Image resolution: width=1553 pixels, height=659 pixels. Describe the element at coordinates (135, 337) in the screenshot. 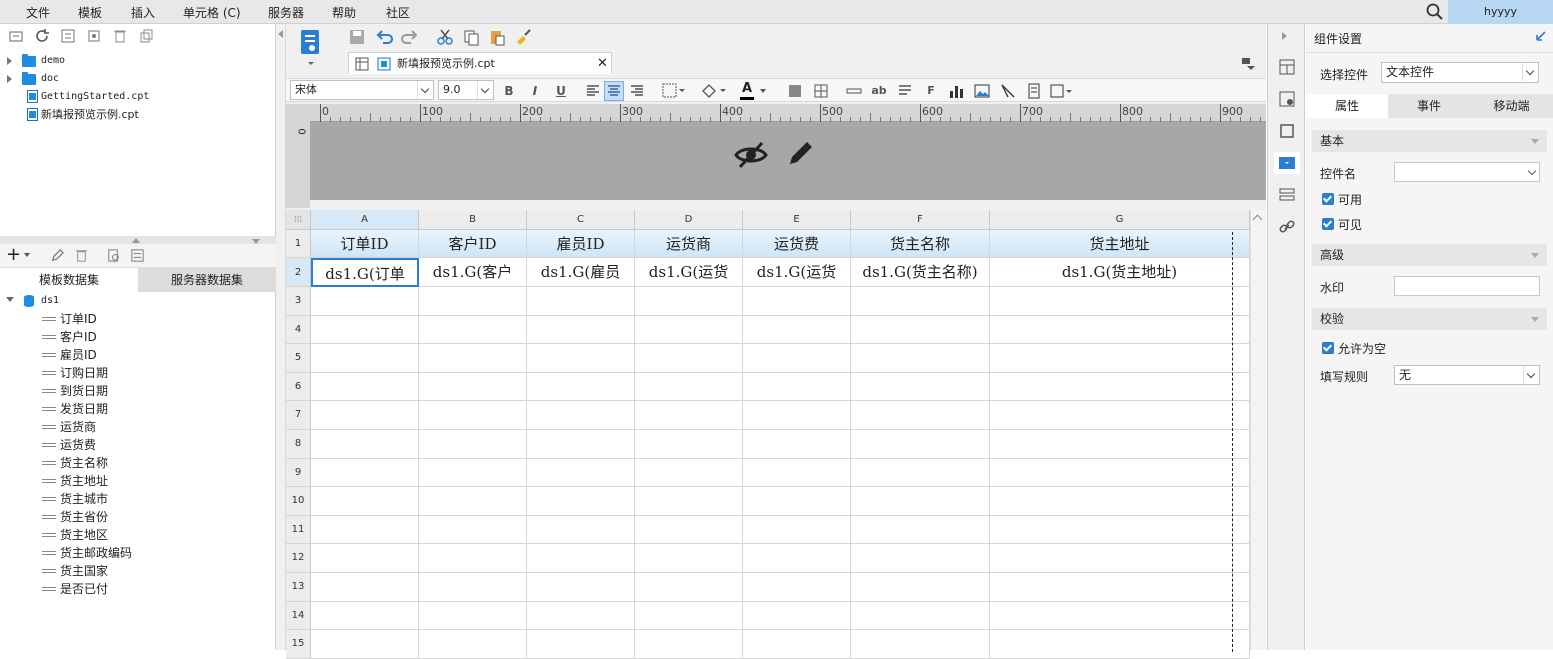

I see `dataset-field: 客户ID` at that location.